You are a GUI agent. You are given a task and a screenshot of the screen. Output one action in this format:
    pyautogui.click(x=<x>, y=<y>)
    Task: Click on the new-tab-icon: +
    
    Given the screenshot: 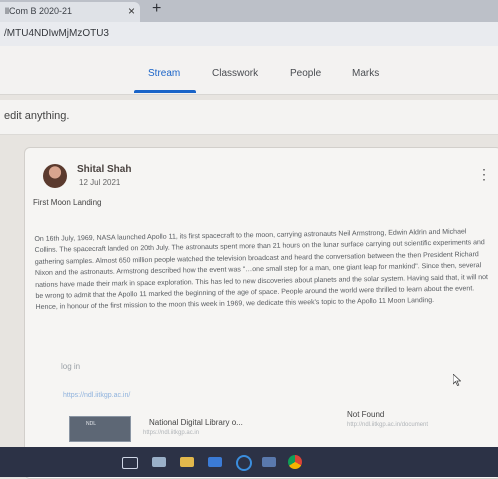 What is the action you would take?
    pyautogui.click(x=156, y=9)
    